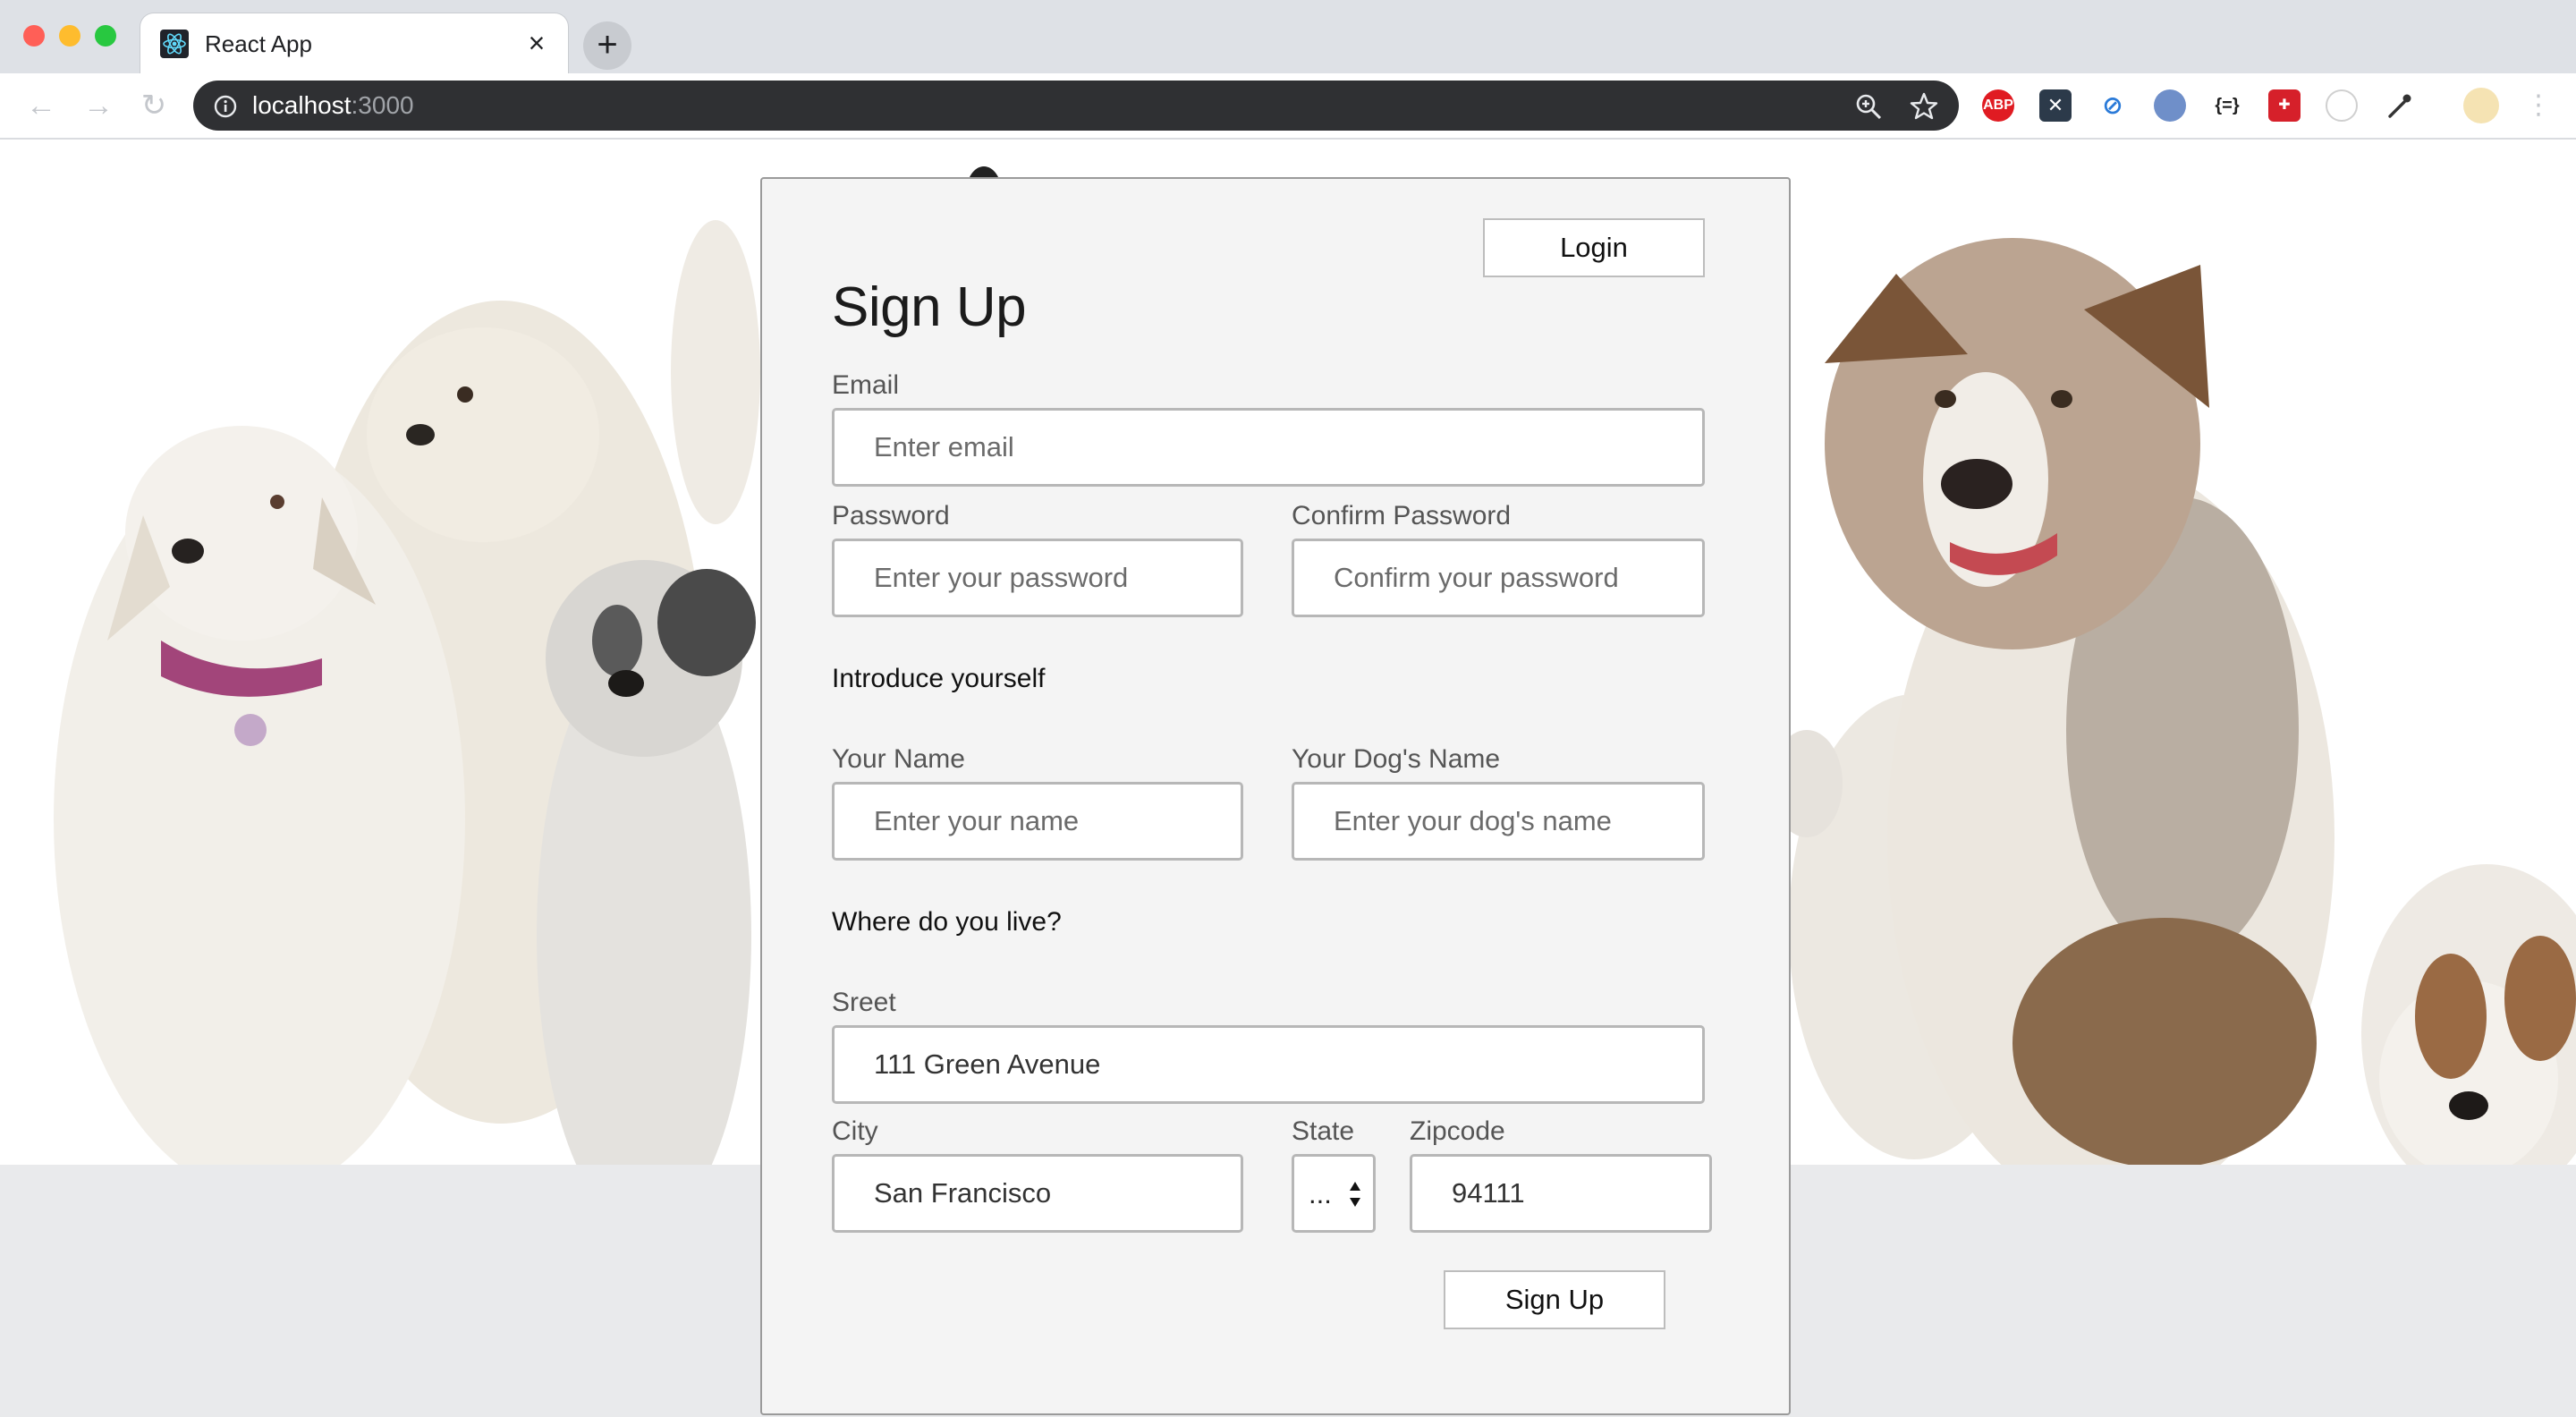 The width and height of the screenshot is (2576, 1417). Describe the element at coordinates (1323, 1131) in the screenshot. I see `state-label: State` at that location.